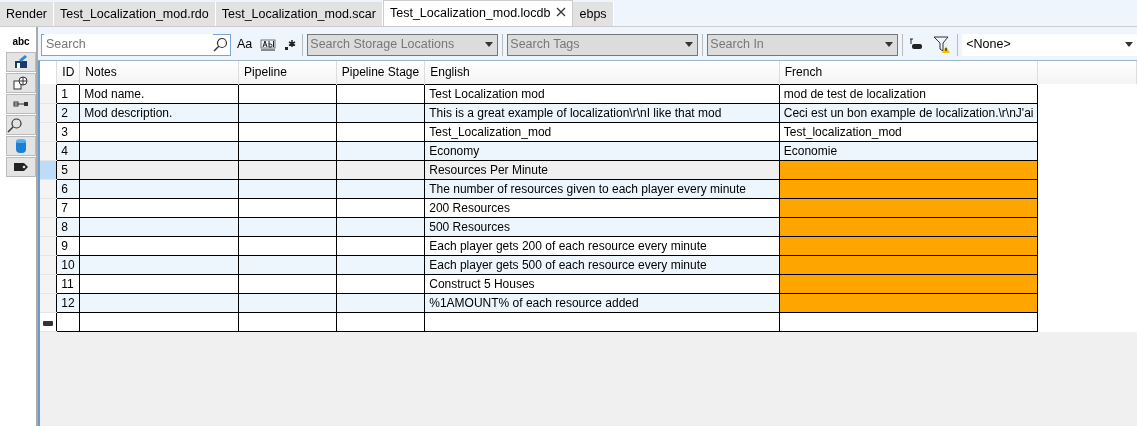  I want to click on table-cell: mod de test de localization, so click(908, 93).